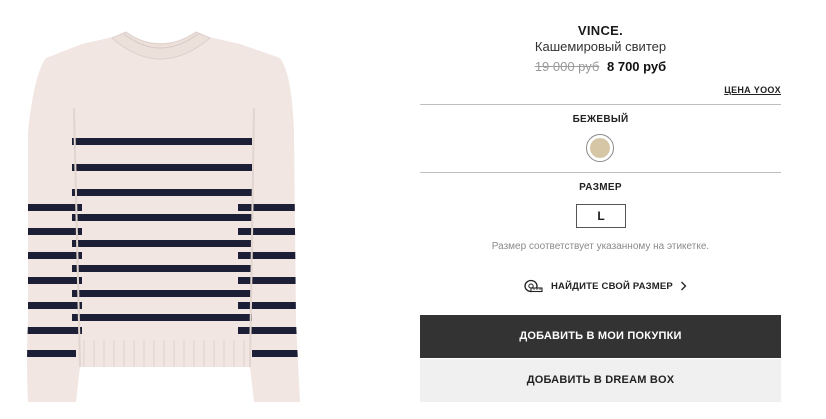 The image size is (826, 419). I want to click on size-label: РАЗМЕР, so click(600, 187).